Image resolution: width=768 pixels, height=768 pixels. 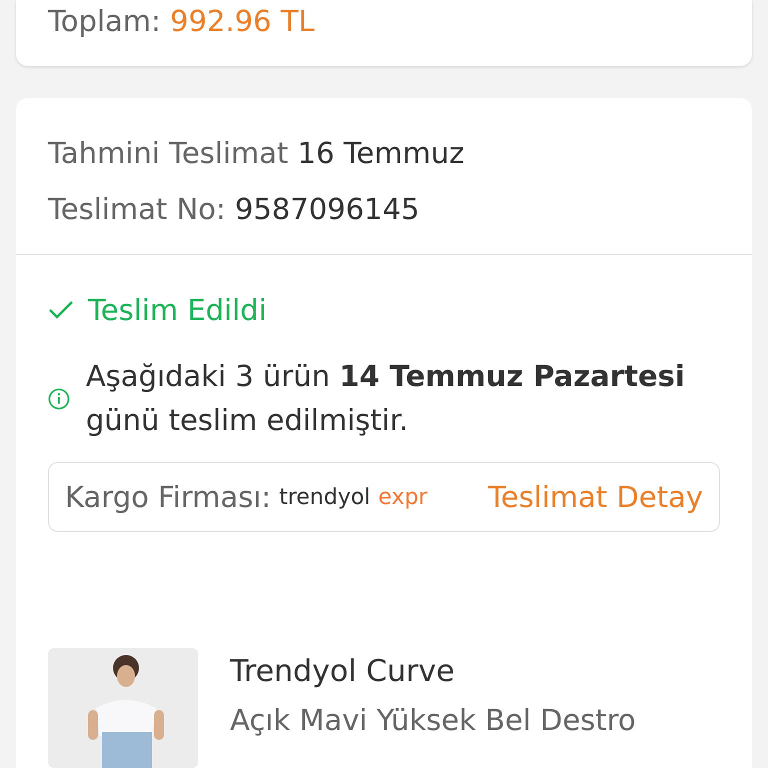 I want to click on delivery-detail-link: Teslimat Detay, so click(x=595, y=497).